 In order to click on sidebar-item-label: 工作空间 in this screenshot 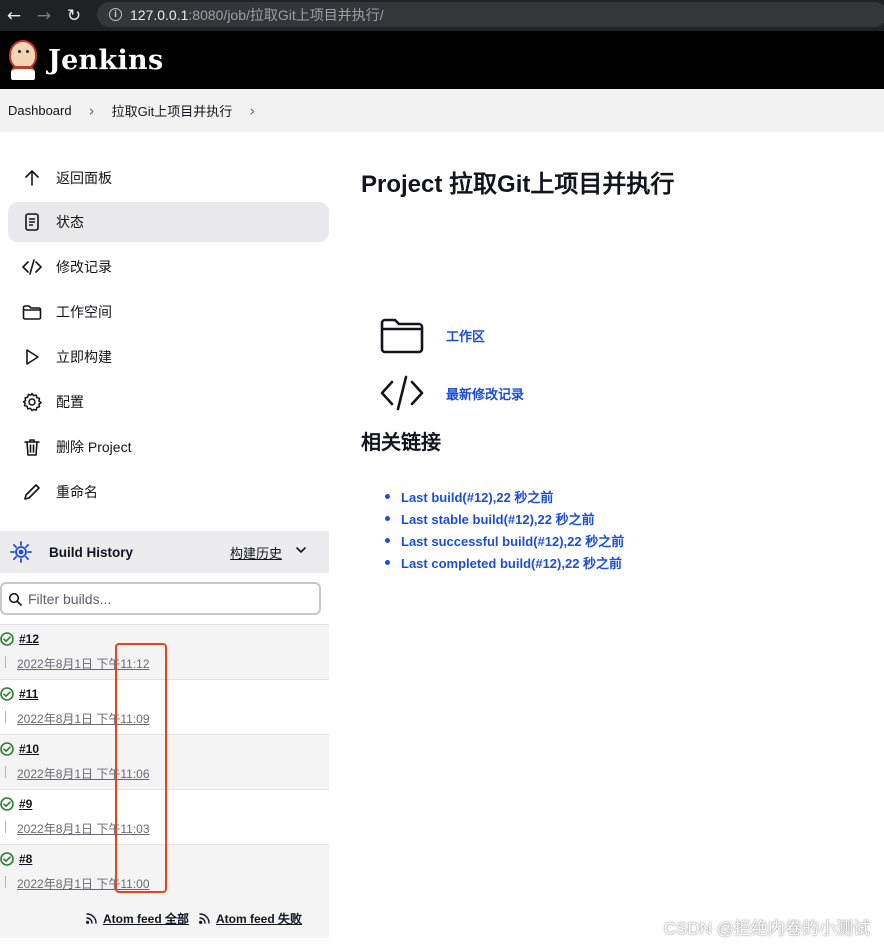, I will do `click(84, 312)`.